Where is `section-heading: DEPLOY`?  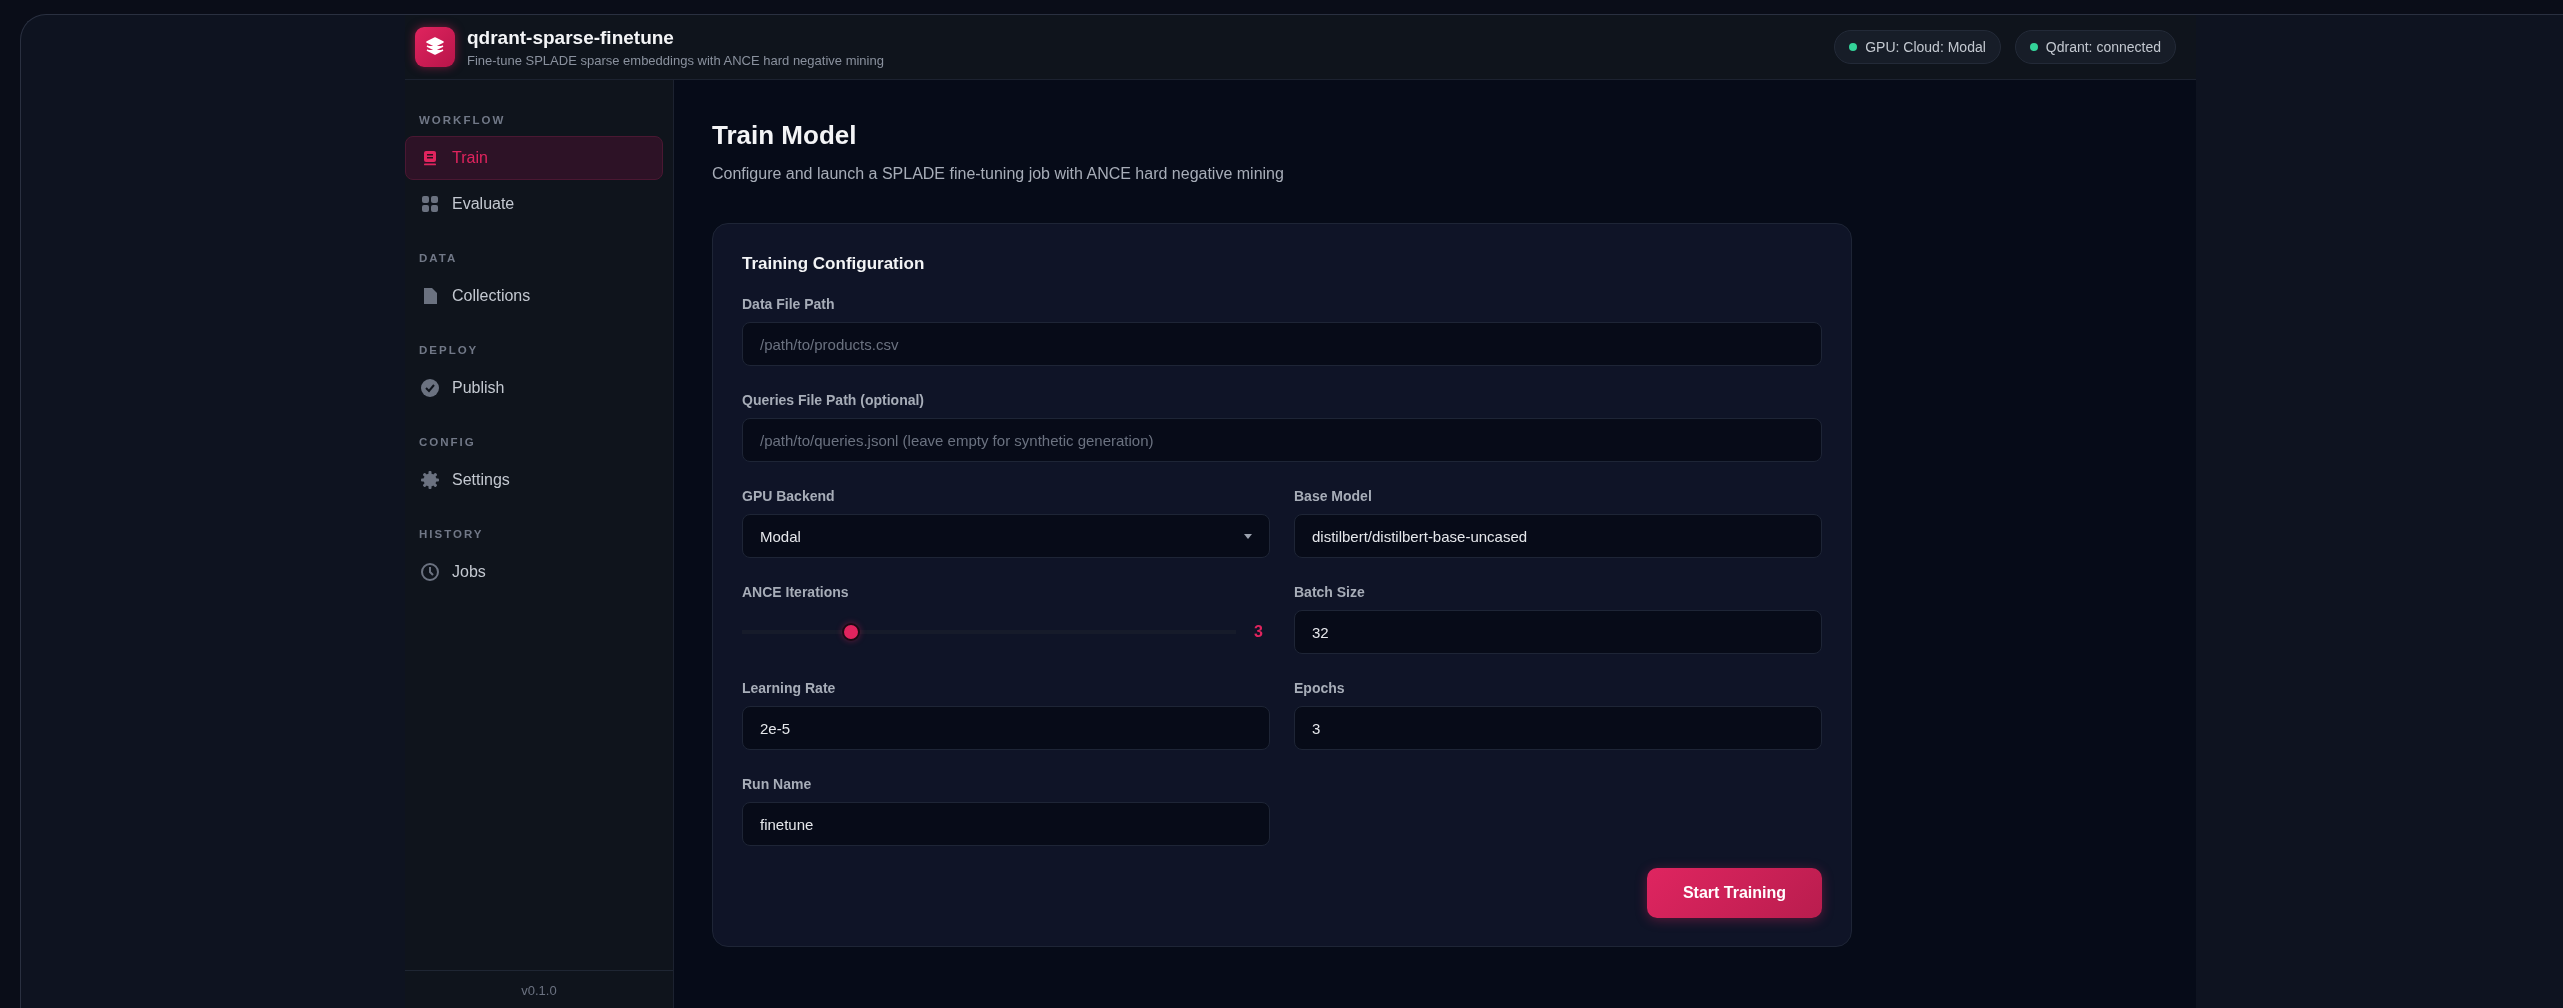
section-heading: DEPLOY is located at coordinates (449, 350).